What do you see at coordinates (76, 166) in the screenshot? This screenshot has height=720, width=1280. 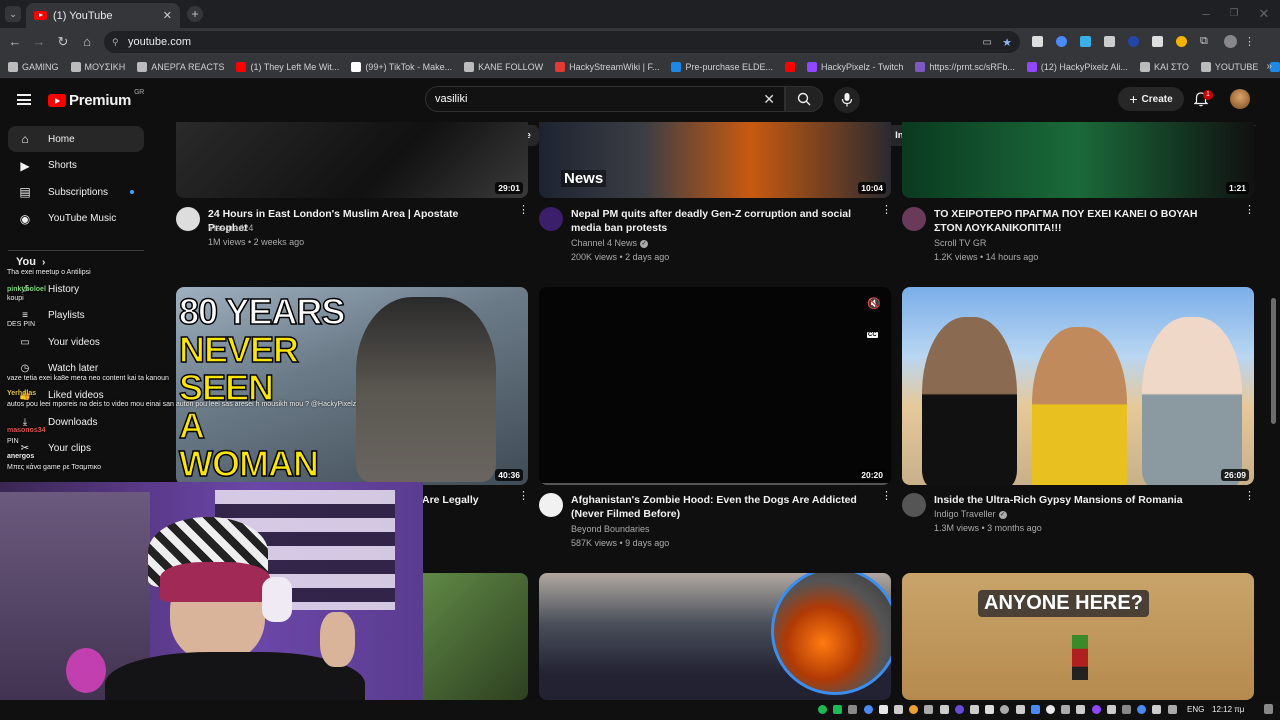 I see `sidebar-item-shorts: ▶ Shorts` at bounding box center [76, 166].